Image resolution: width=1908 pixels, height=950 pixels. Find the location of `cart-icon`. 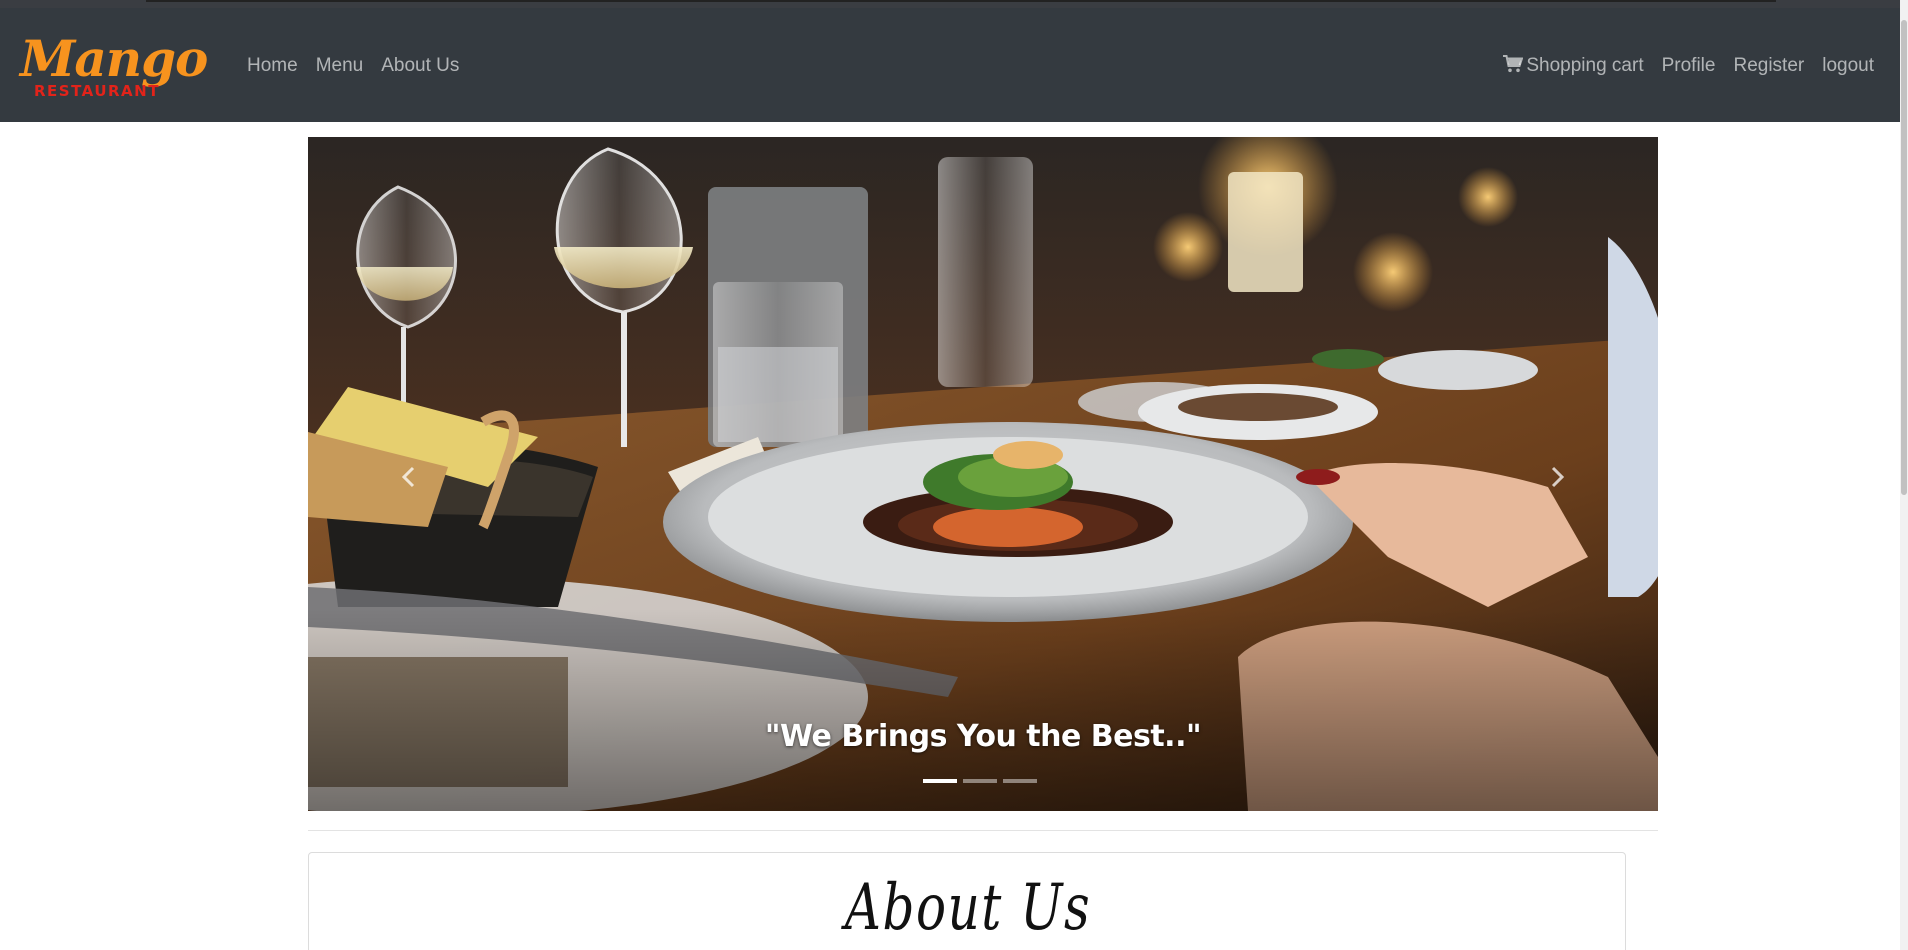

cart-icon is located at coordinates (1513, 64).